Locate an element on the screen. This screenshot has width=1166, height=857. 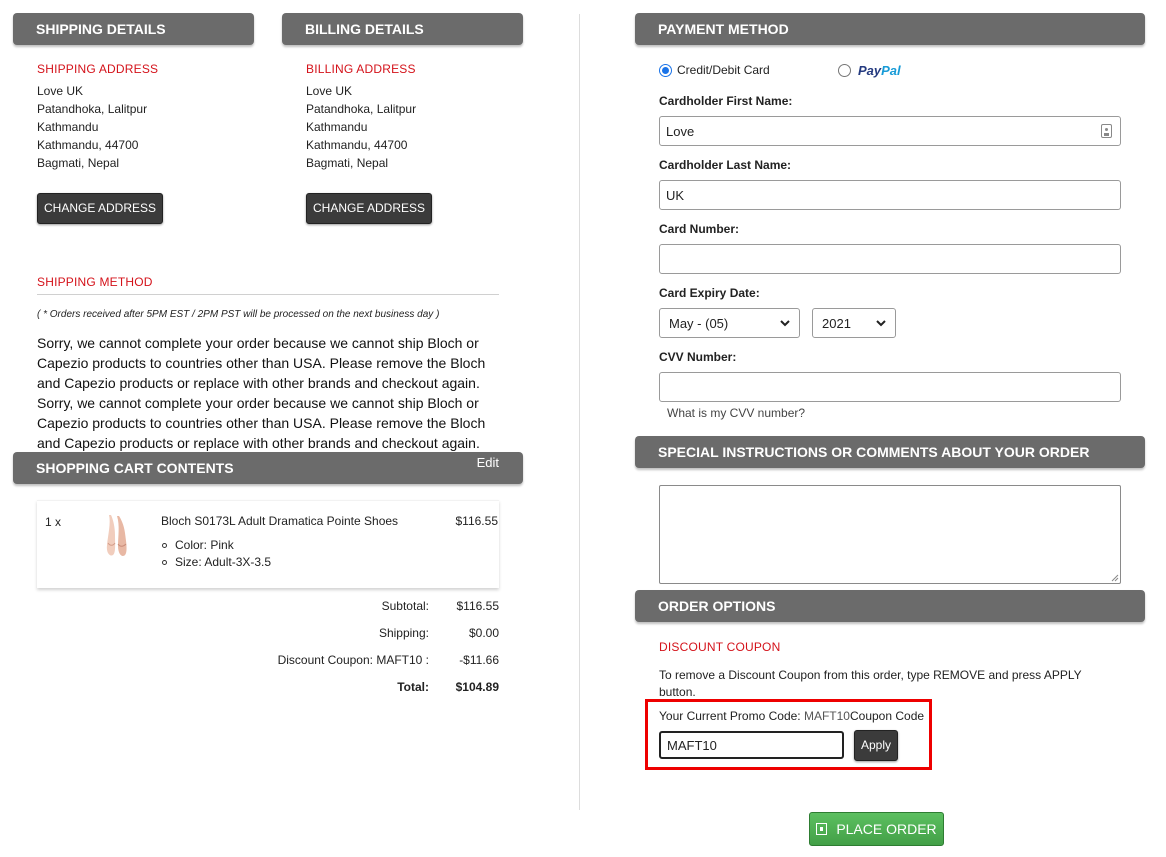
billing-details-header: BILLING DETAILS is located at coordinates (402, 29).